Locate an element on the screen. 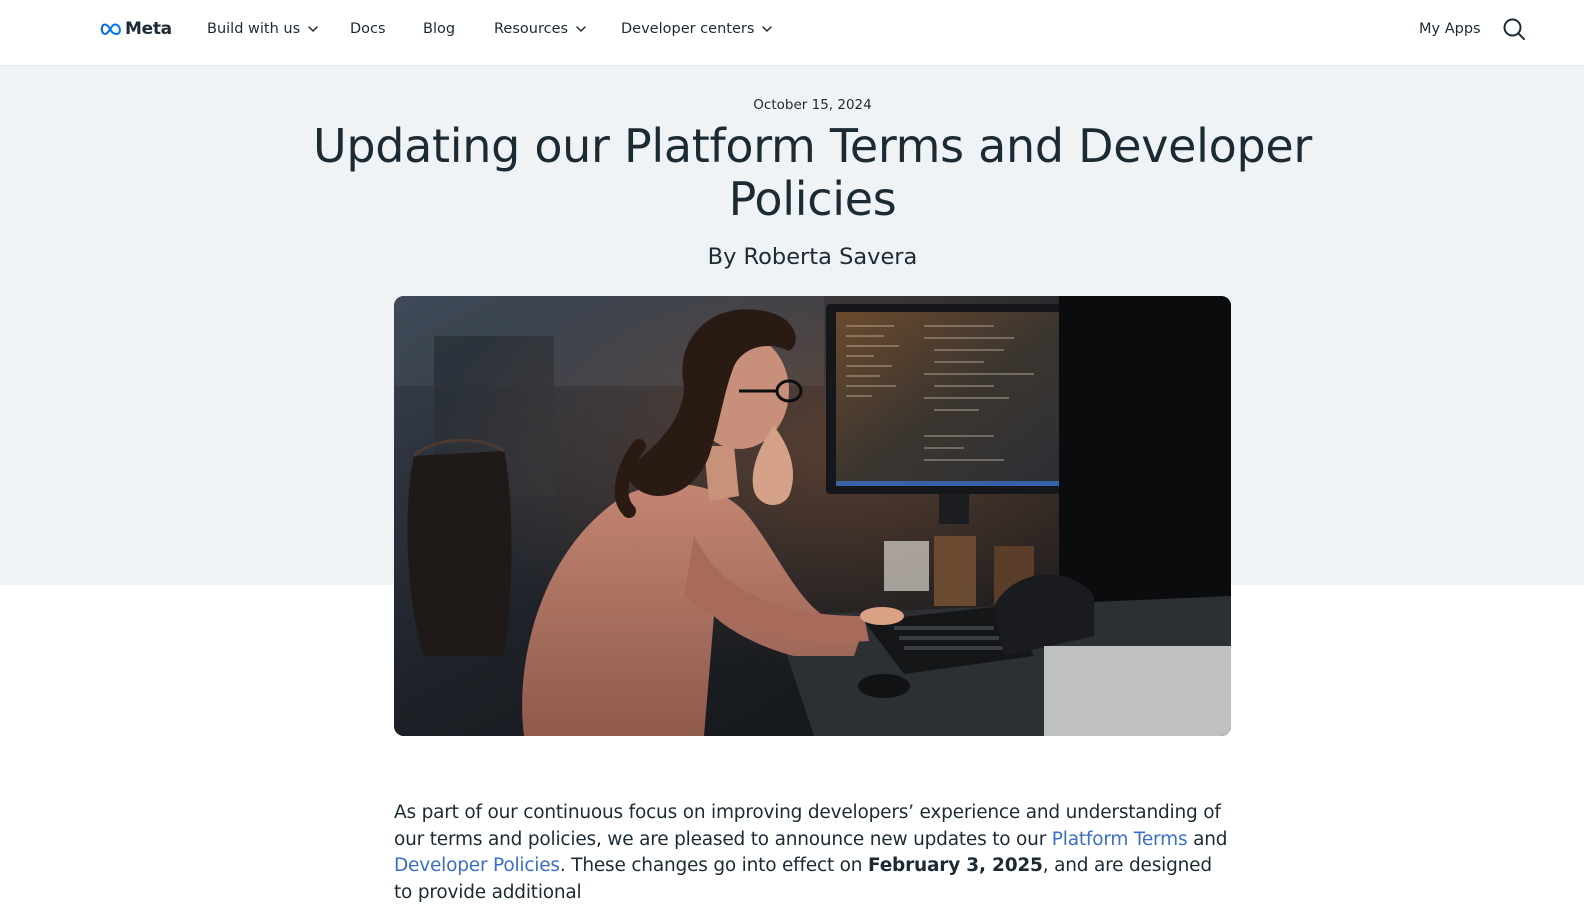 The width and height of the screenshot is (1584, 906). nav-build-with-us: Build with us is located at coordinates (263, 29).